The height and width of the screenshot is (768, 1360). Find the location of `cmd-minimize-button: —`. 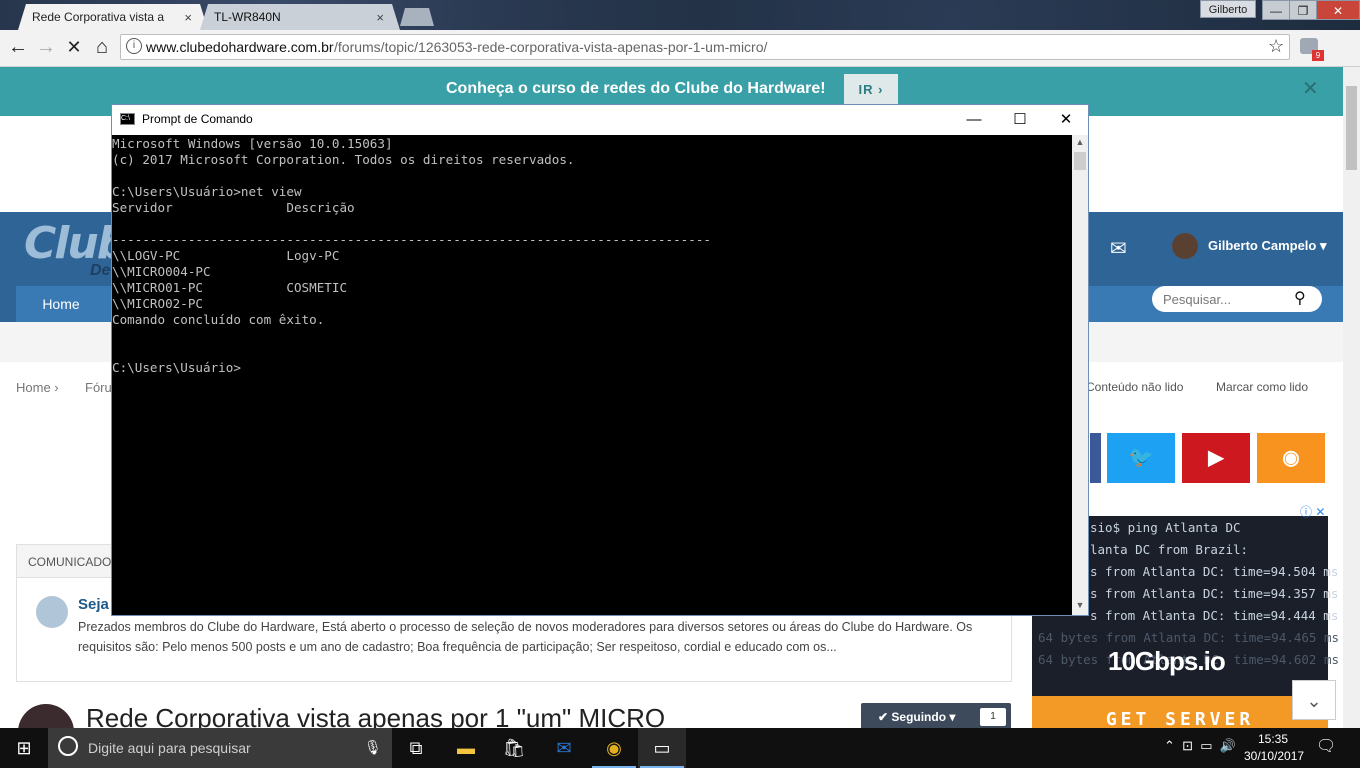

cmd-minimize-button: — is located at coordinates (974, 120).